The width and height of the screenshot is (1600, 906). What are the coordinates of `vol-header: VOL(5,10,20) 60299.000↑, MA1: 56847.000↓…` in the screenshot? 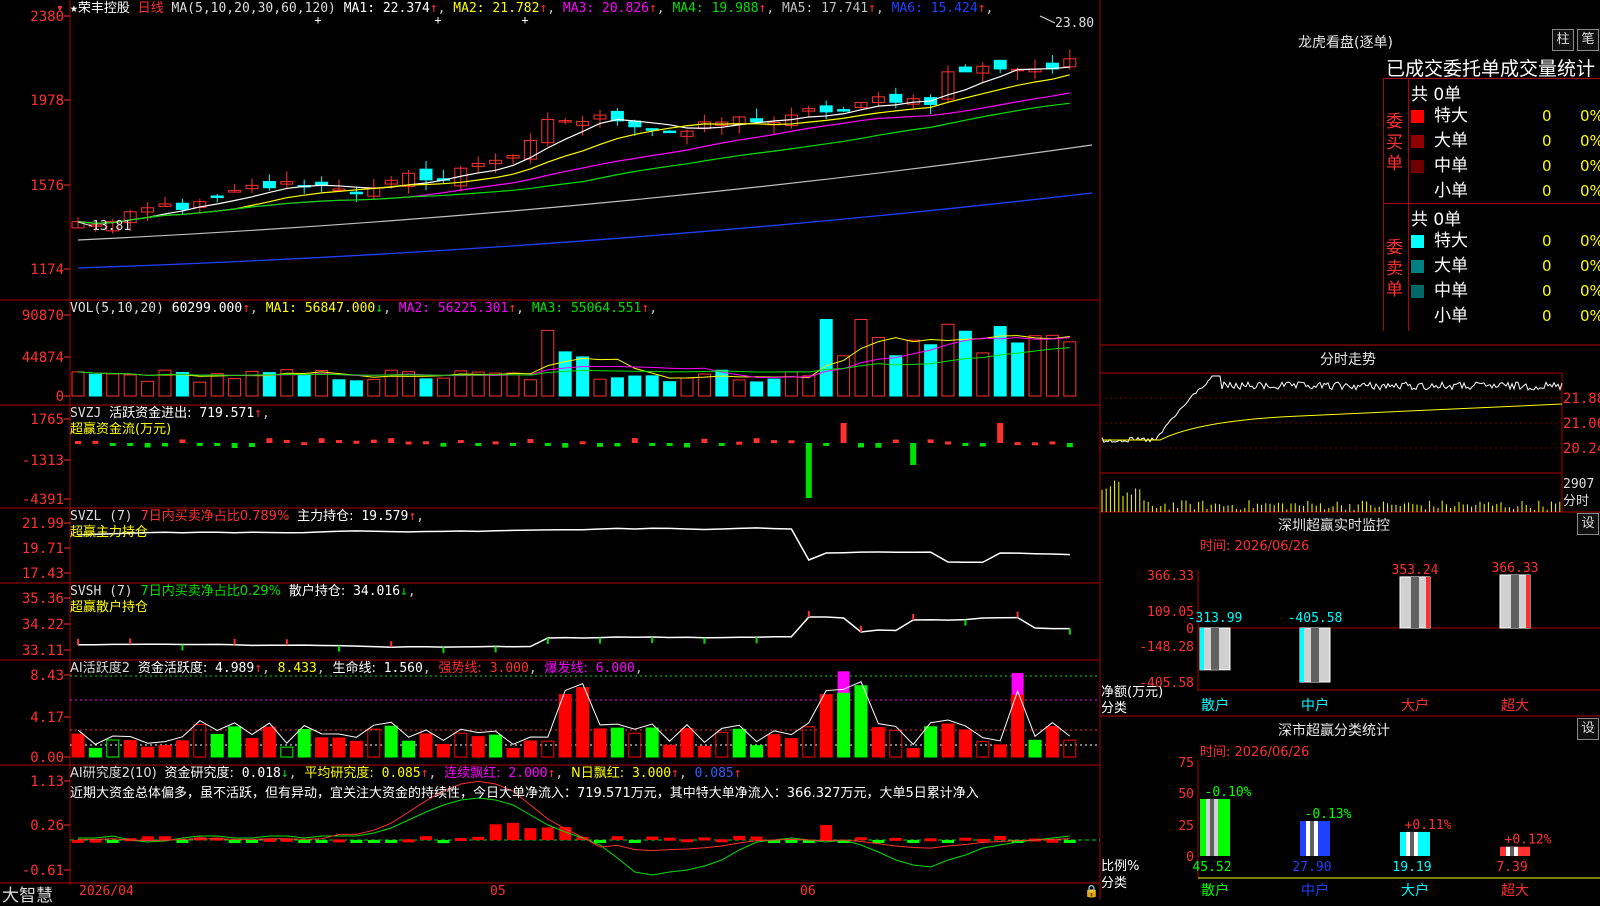 It's located at (364, 308).